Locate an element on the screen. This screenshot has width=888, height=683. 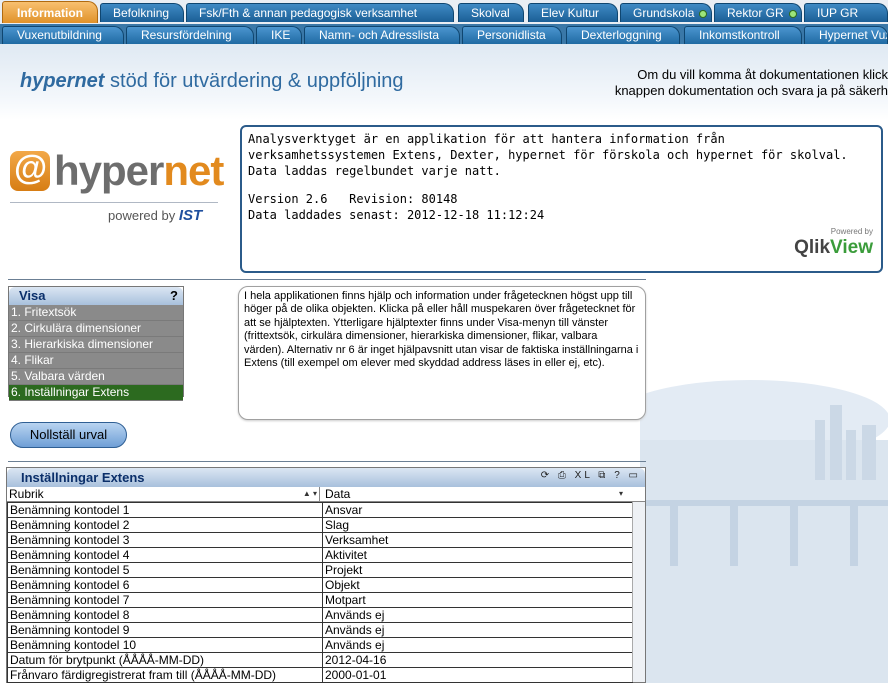
tab-elev-kultur: Elev Kultur is located at coordinates (573, 12).